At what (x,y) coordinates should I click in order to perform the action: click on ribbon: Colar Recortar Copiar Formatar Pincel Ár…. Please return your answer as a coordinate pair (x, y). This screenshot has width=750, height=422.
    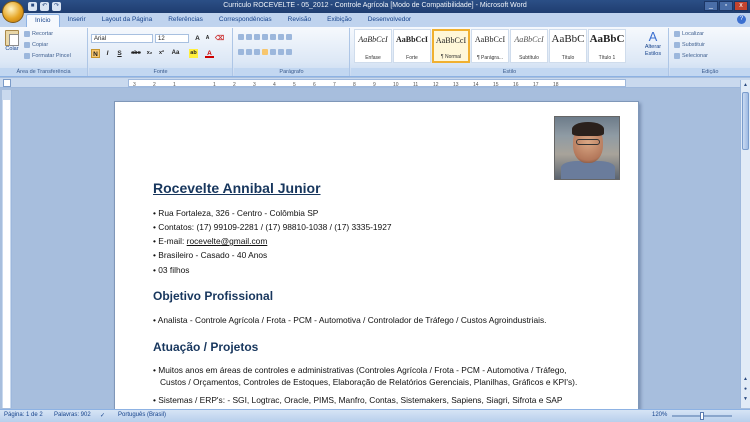
    Looking at the image, I should click on (375, 52).